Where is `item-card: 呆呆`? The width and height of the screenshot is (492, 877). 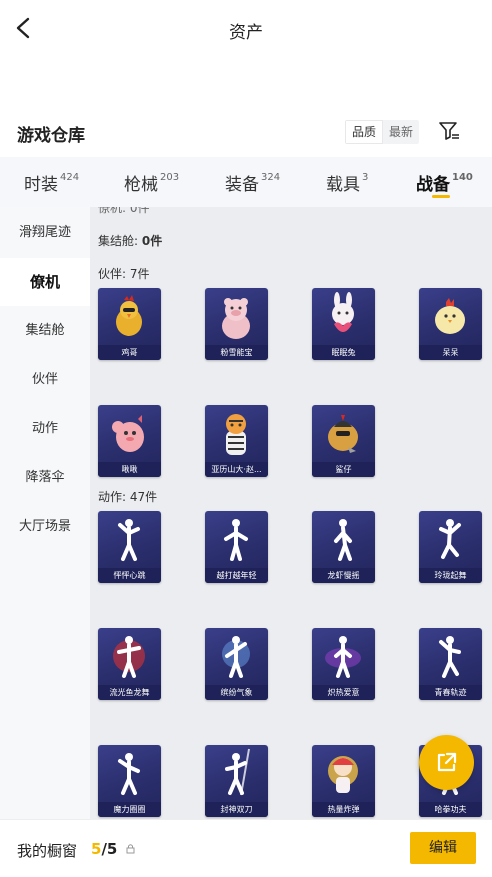 item-card: 呆呆 is located at coordinates (450, 324).